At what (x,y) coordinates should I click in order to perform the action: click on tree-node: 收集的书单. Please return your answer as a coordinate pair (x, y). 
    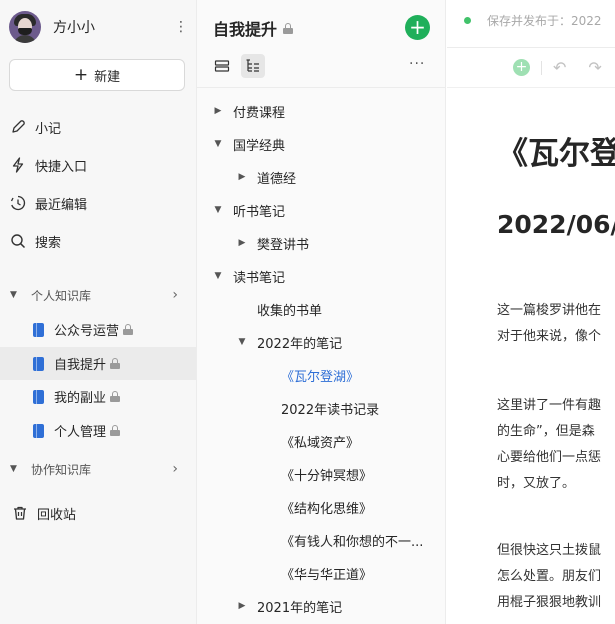
    Looking at the image, I should click on (321, 309).